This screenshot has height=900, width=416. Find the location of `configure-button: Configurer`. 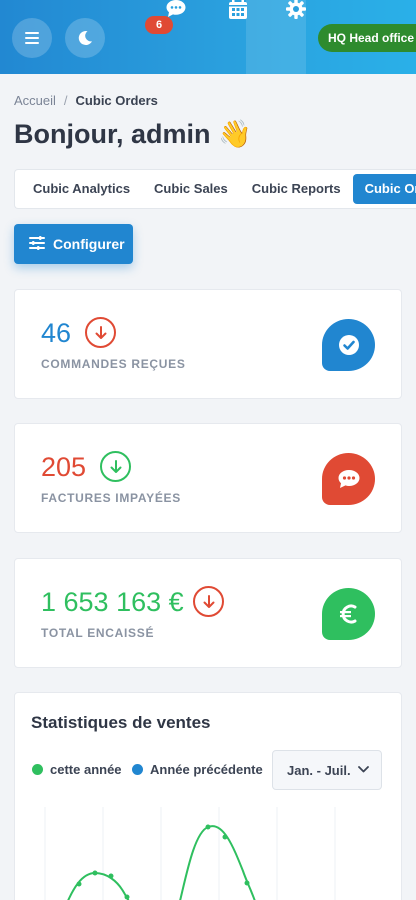

configure-button: Configurer is located at coordinates (73, 244).